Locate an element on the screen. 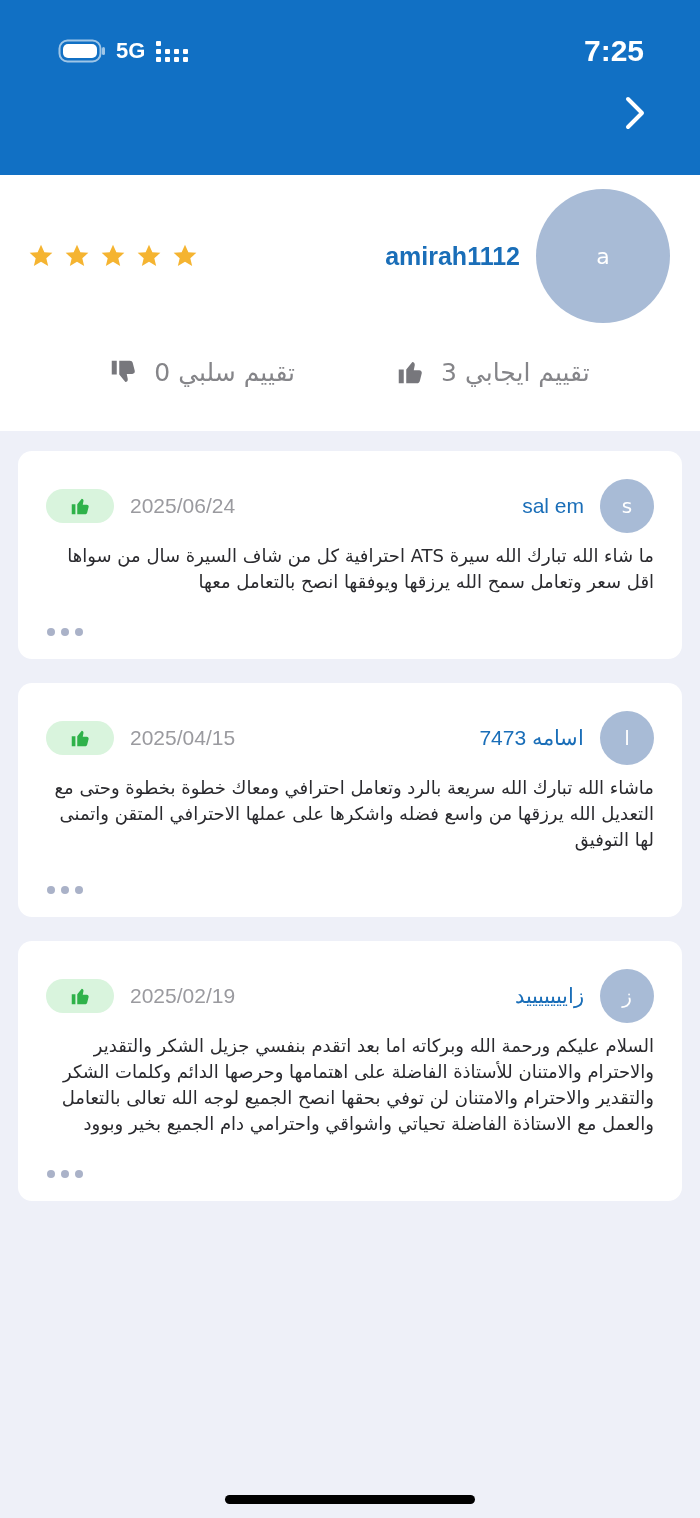 This screenshot has height=1518, width=700. chevron-right-icon is located at coordinates (635, 113).